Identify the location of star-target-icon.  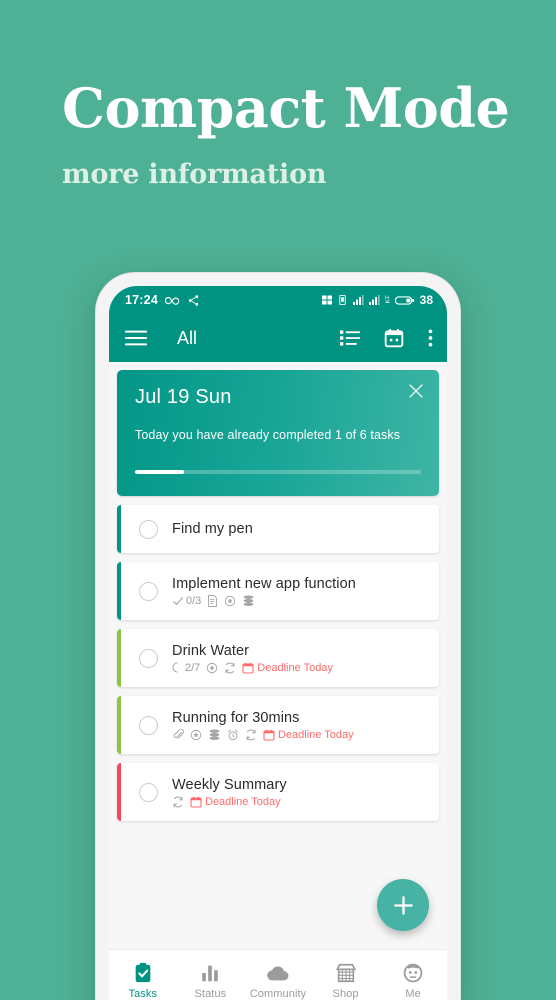
(196, 735).